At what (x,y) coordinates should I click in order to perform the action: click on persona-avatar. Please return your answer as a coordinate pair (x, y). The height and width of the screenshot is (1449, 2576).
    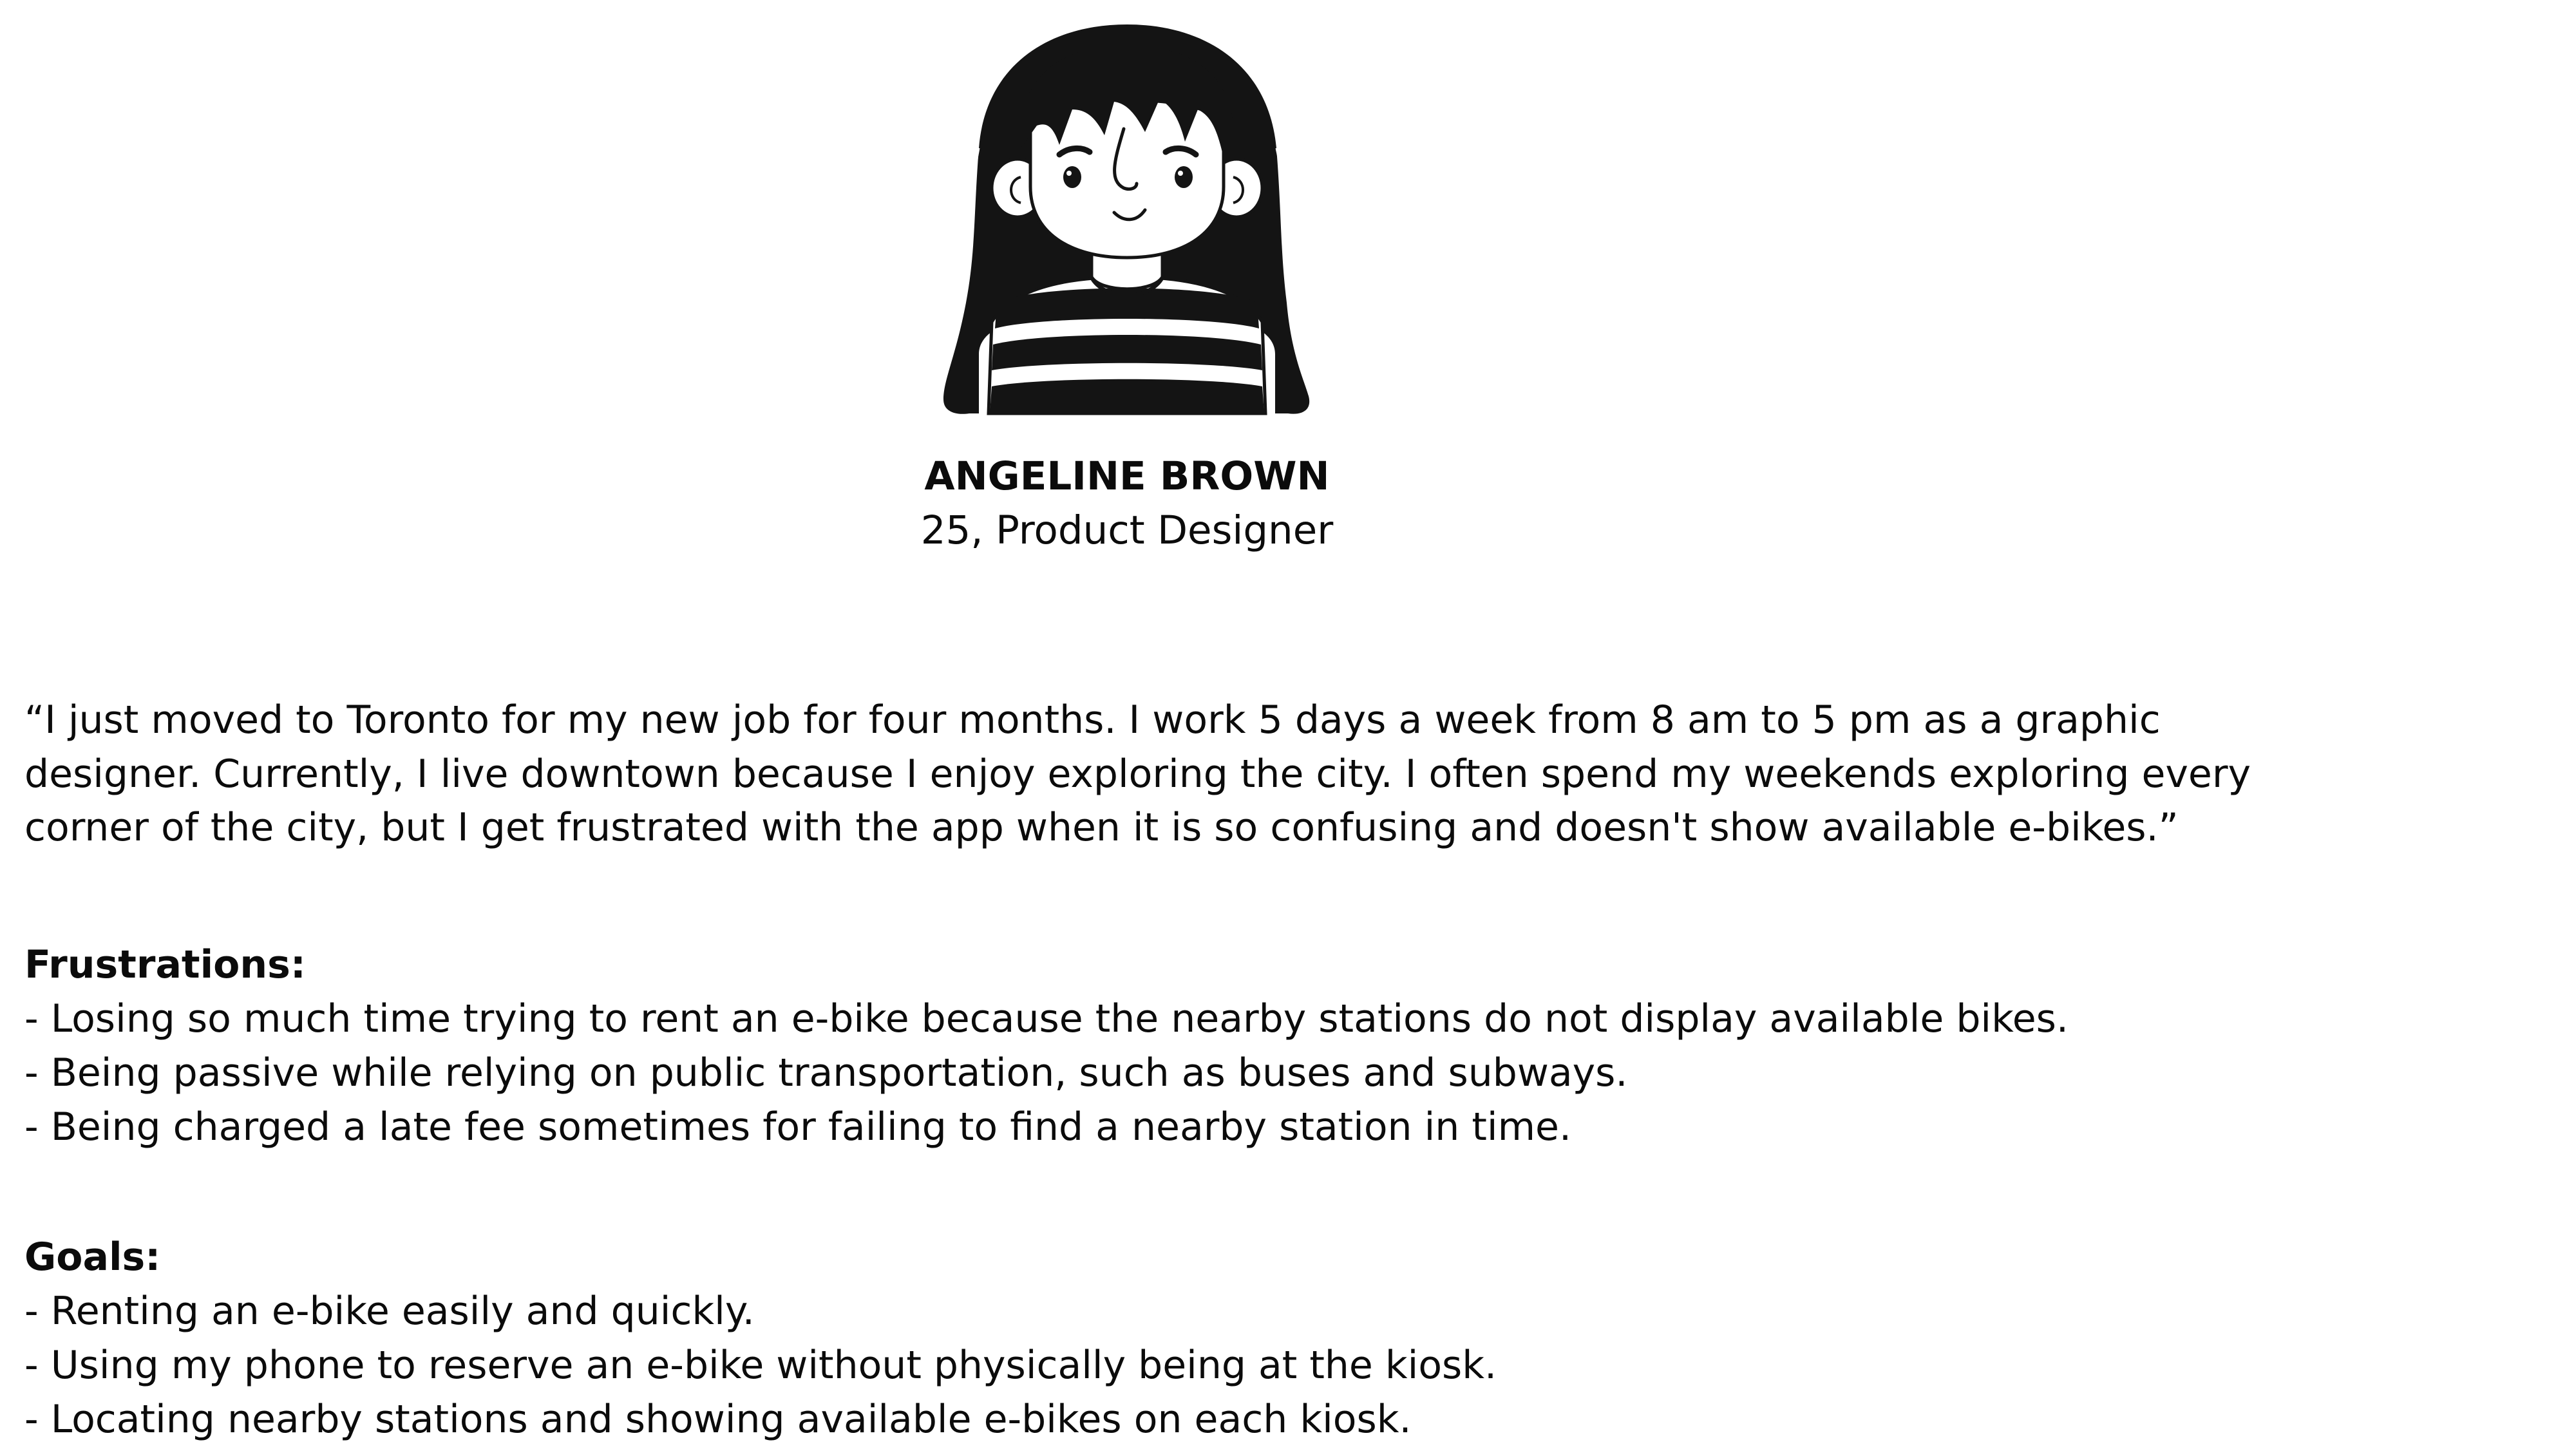
    Looking at the image, I should click on (1127, 229).